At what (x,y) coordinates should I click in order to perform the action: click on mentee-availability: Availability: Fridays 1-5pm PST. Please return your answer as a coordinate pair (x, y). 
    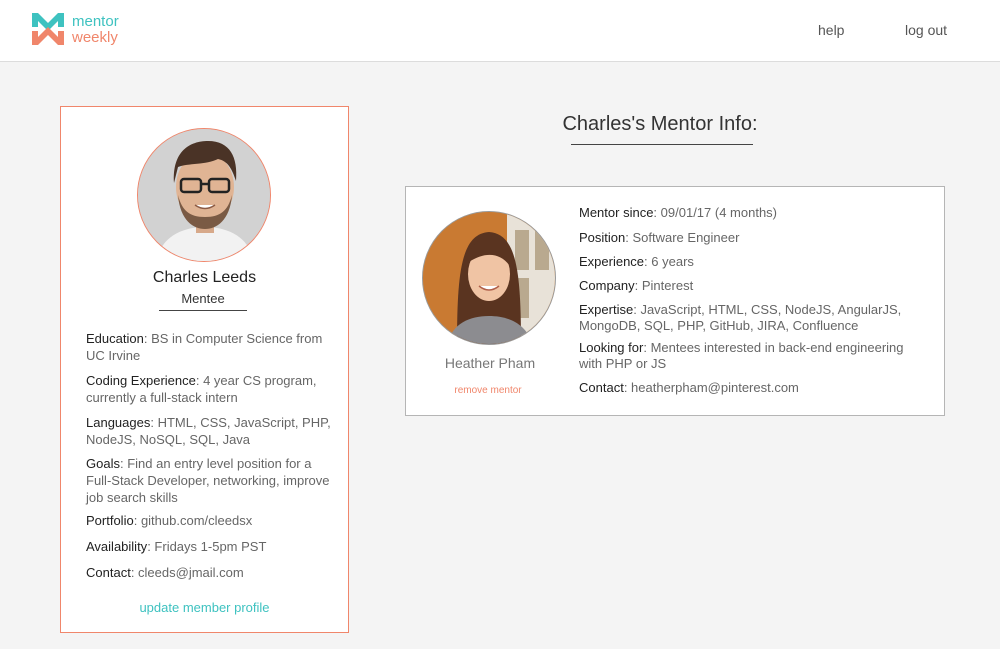
    Looking at the image, I should click on (176, 546).